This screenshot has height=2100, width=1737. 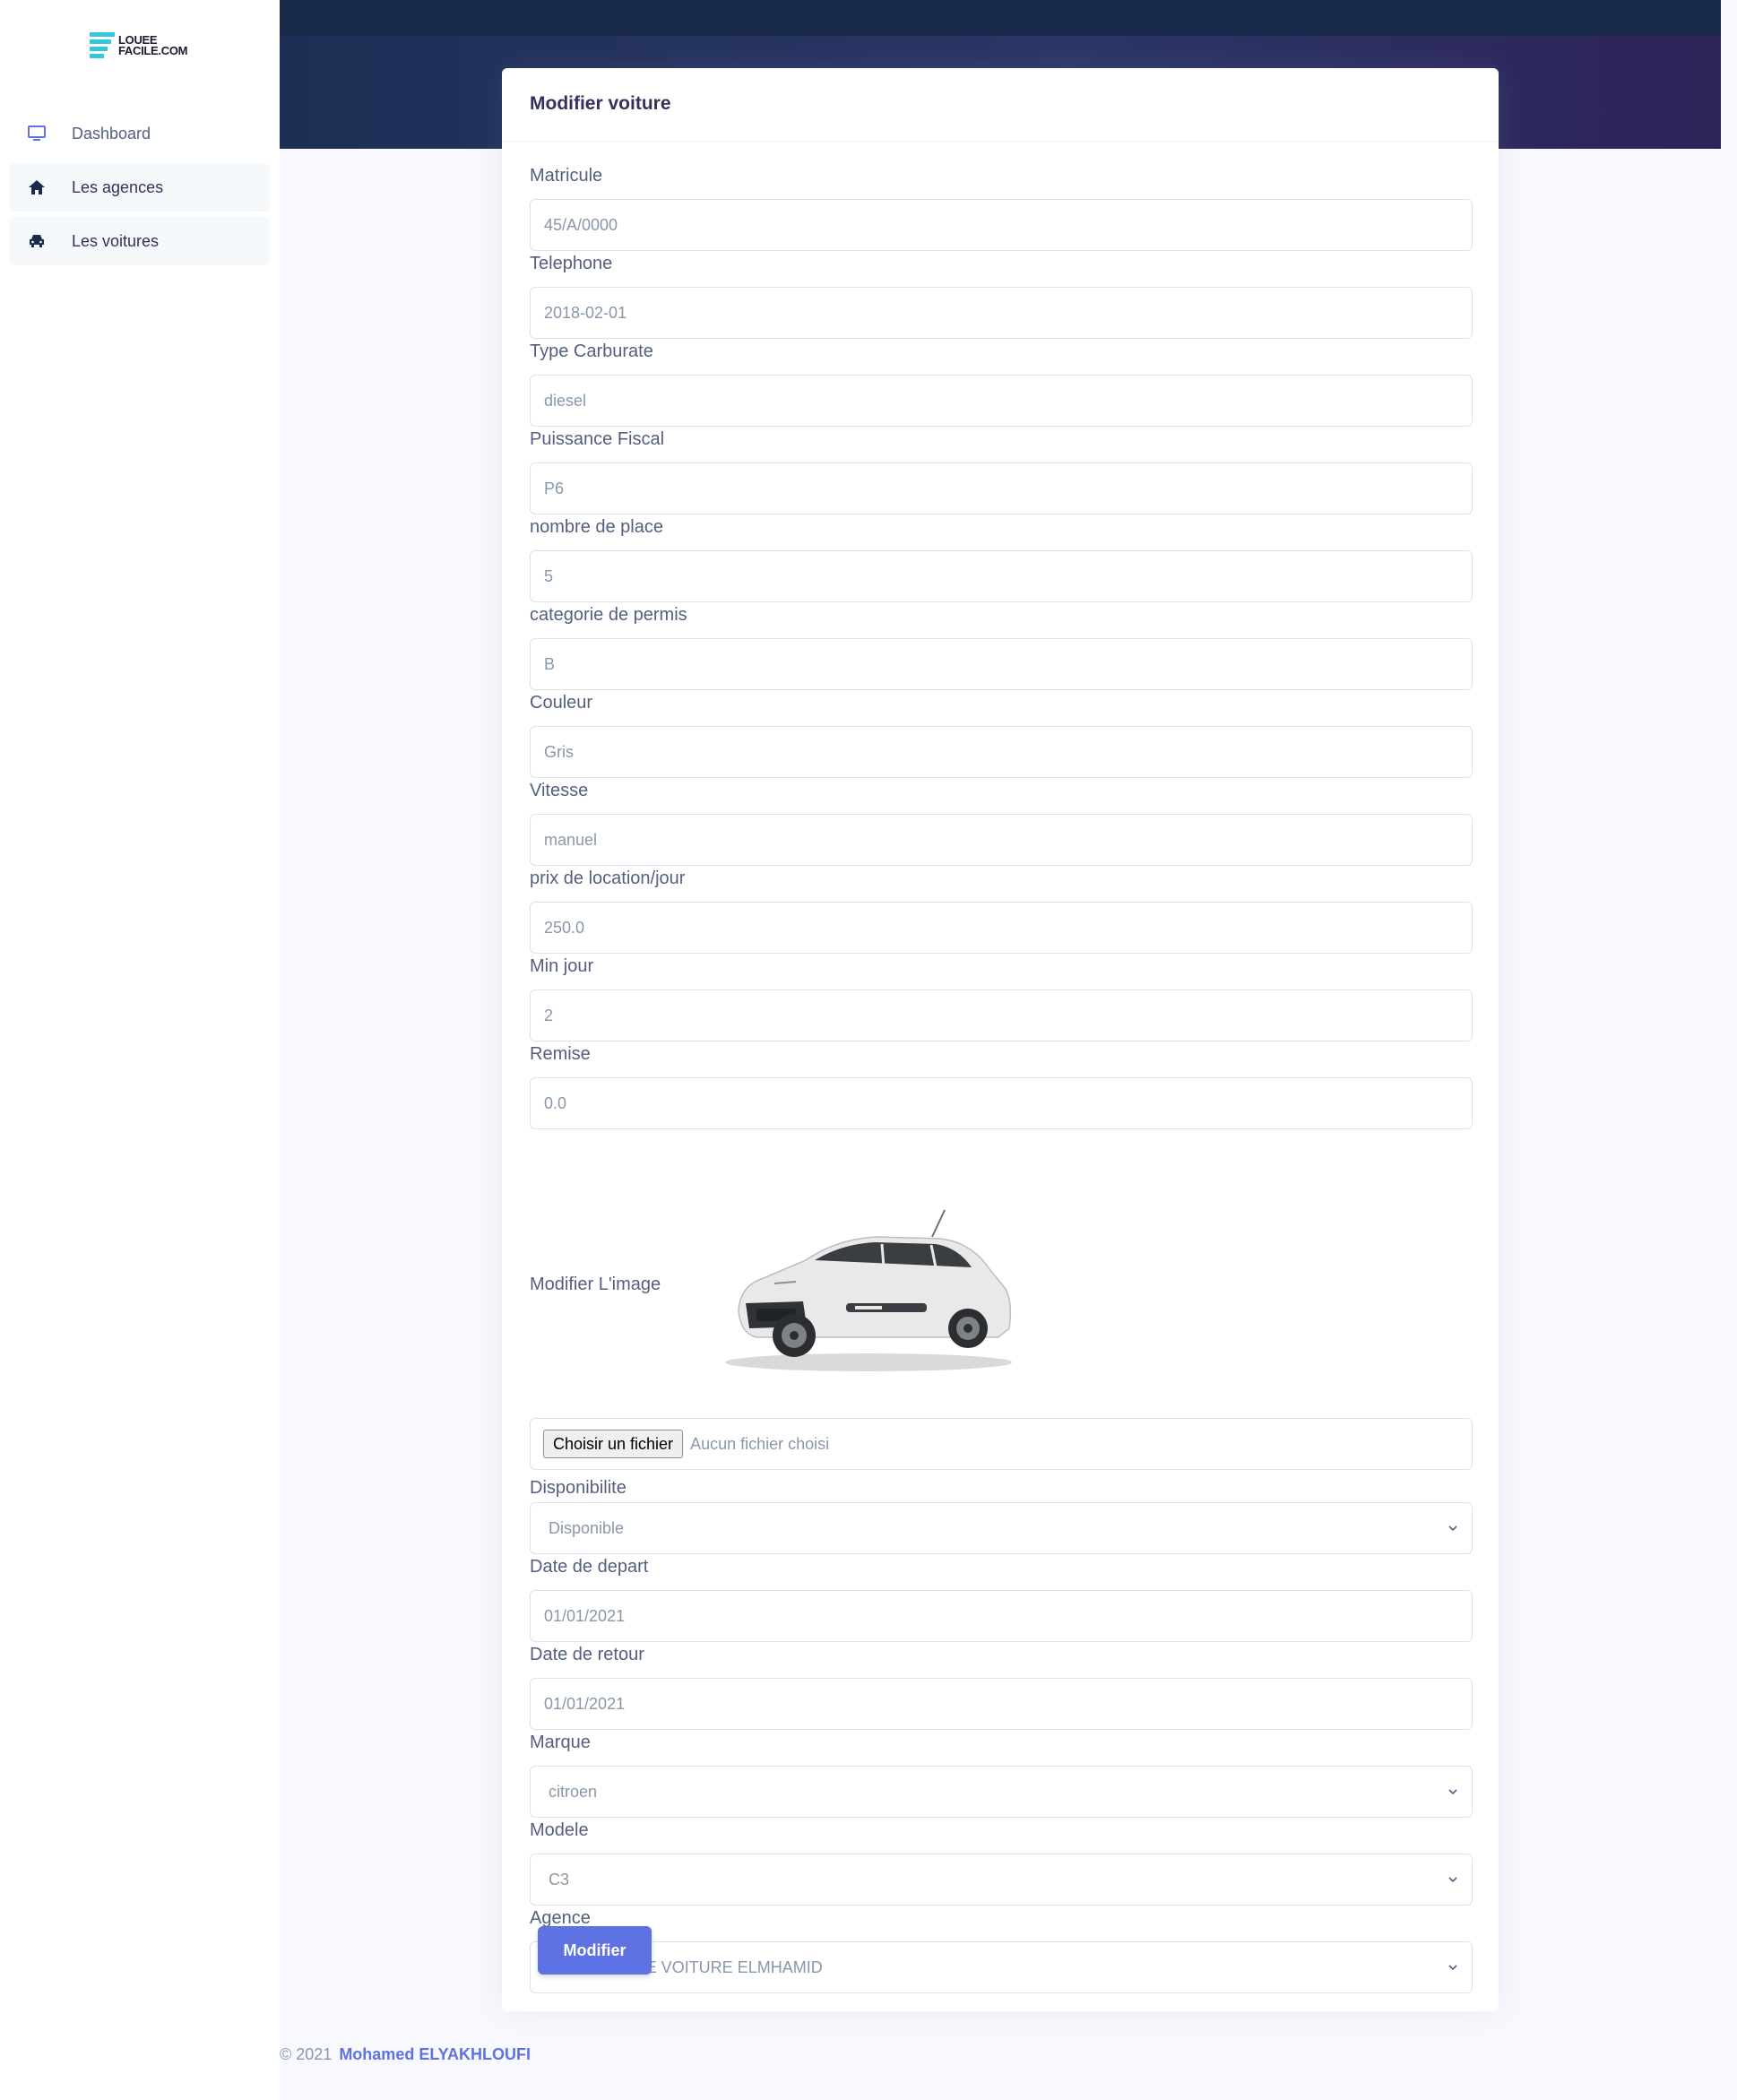 I want to click on prix-location-input: 250.0, so click(x=1002, y=928).